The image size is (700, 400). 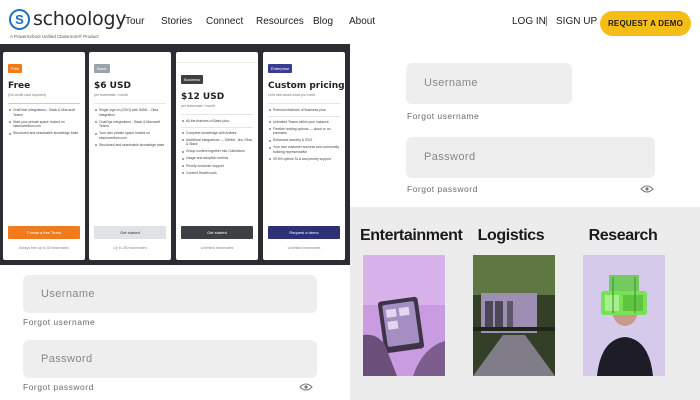 What do you see at coordinates (19, 19) in the screenshot?
I see `logo-mark-icon: S` at bounding box center [19, 19].